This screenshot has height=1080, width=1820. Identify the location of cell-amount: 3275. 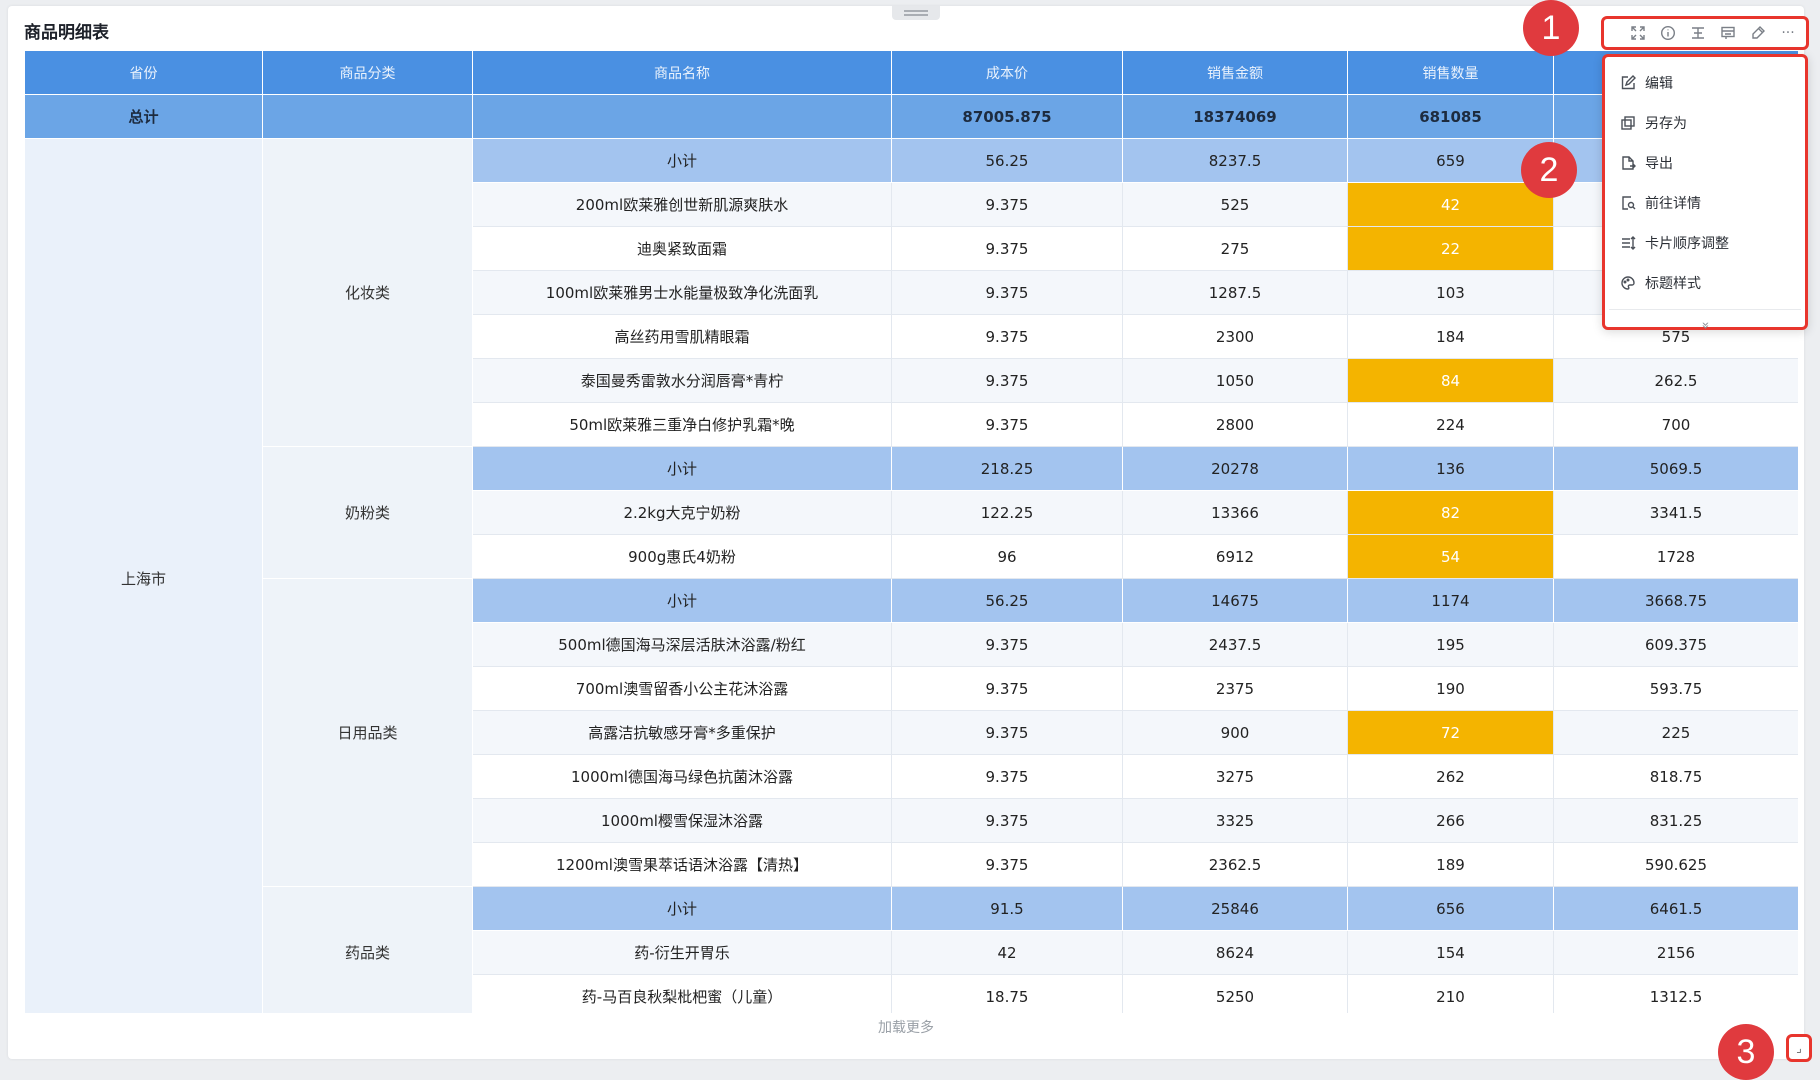
(1235, 776).